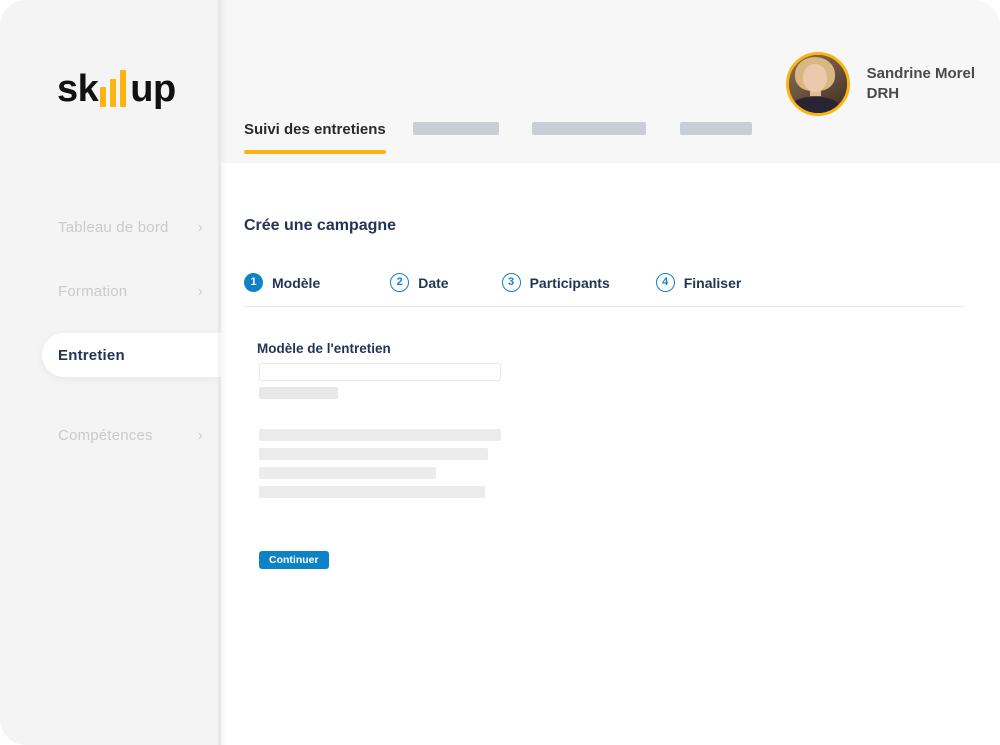 The width and height of the screenshot is (1000, 745). What do you see at coordinates (380, 372) in the screenshot?
I see `modele-entretien-input` at bounding box center [380, 372].